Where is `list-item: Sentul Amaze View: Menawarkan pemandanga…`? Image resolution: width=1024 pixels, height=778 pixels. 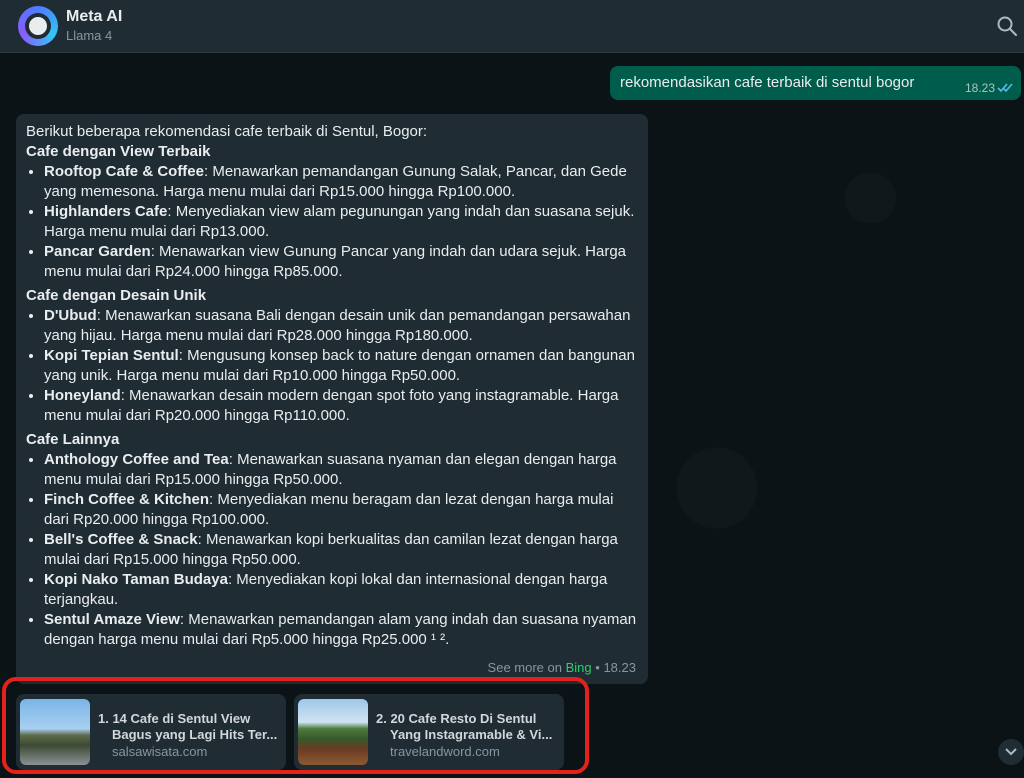
list-item: Sentul Amaze View: Menawarkan pemandanga… is located at coordinates (341, 630).